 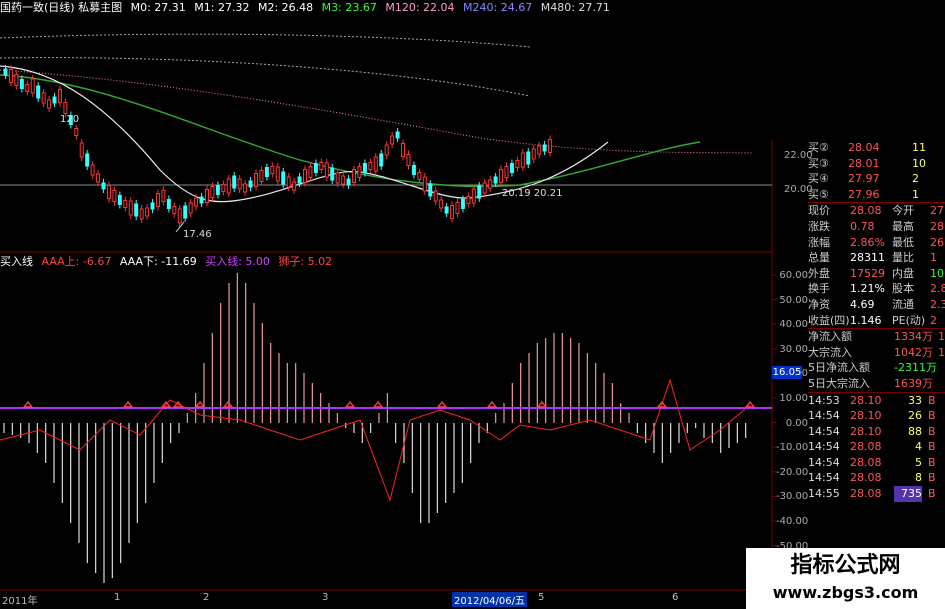 What do you see at coordinates (937, 226) in the screenshot?
I see `stat-value-2: 28` at bounding box center [937, 226].